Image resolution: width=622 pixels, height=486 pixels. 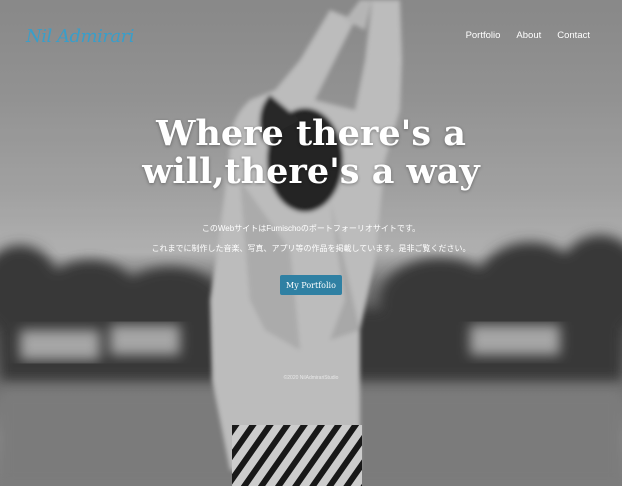 What do you see at coordinates (80, 36) in the screenshot?
I see `site-logo: Nil Admirari` at bounding box center [80, 36].